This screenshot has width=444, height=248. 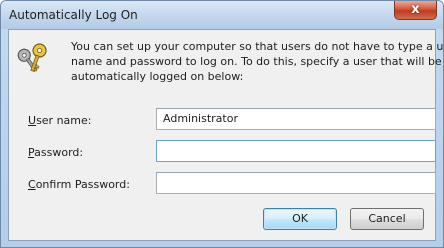 I want to click on description-line: automatically logged on below:, so click(x=157, y=76).